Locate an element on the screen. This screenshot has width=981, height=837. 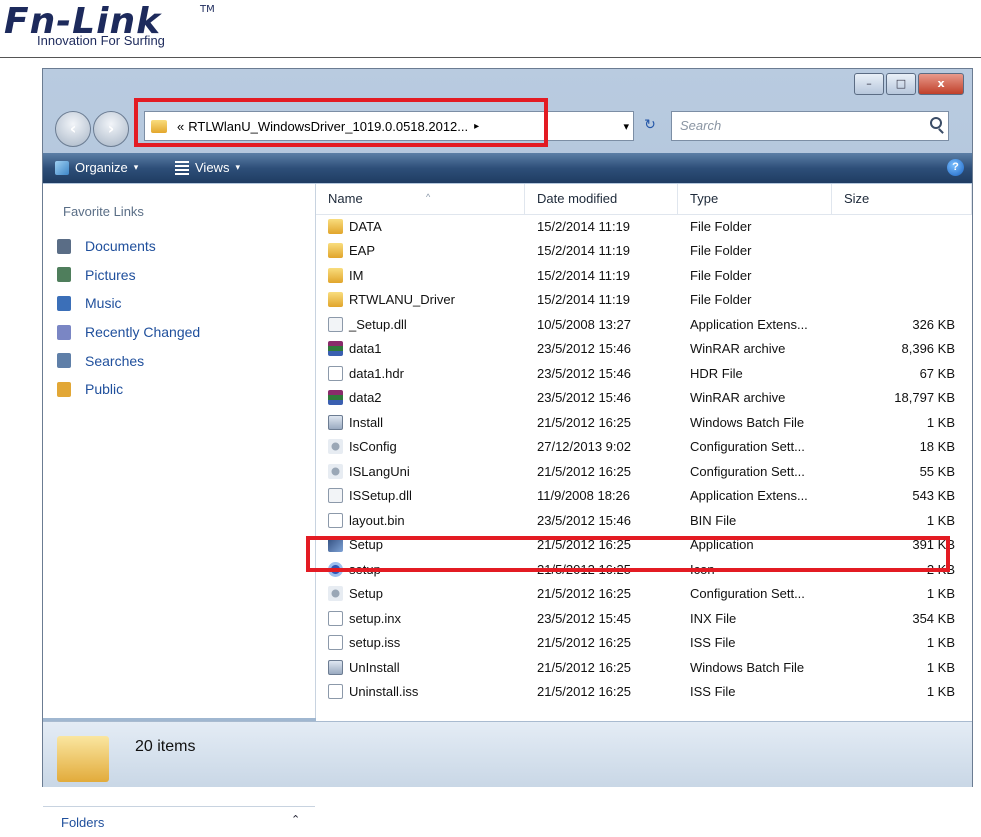
column-header-label: Size is located at coordinates (857, 198).